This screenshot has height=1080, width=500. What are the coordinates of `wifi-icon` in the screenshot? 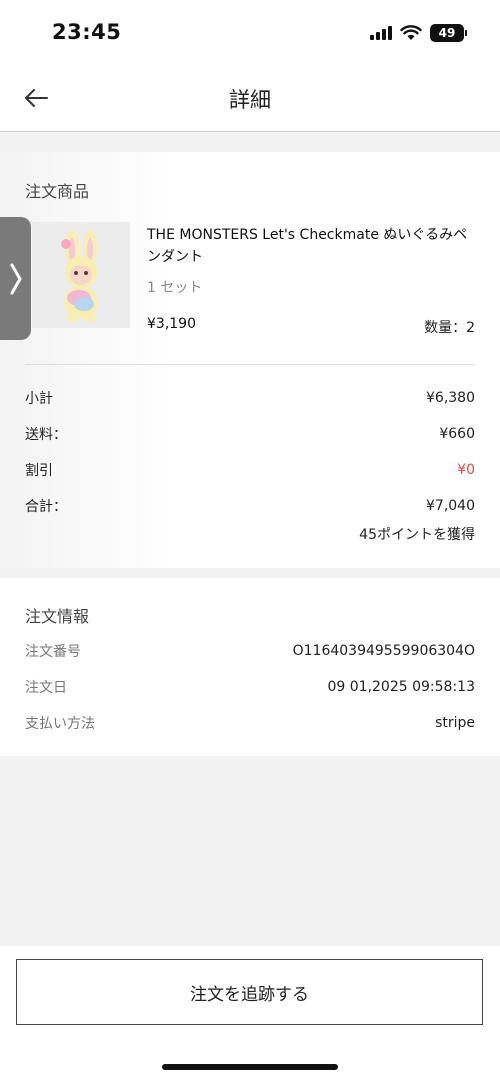 It's located at (411, 32).